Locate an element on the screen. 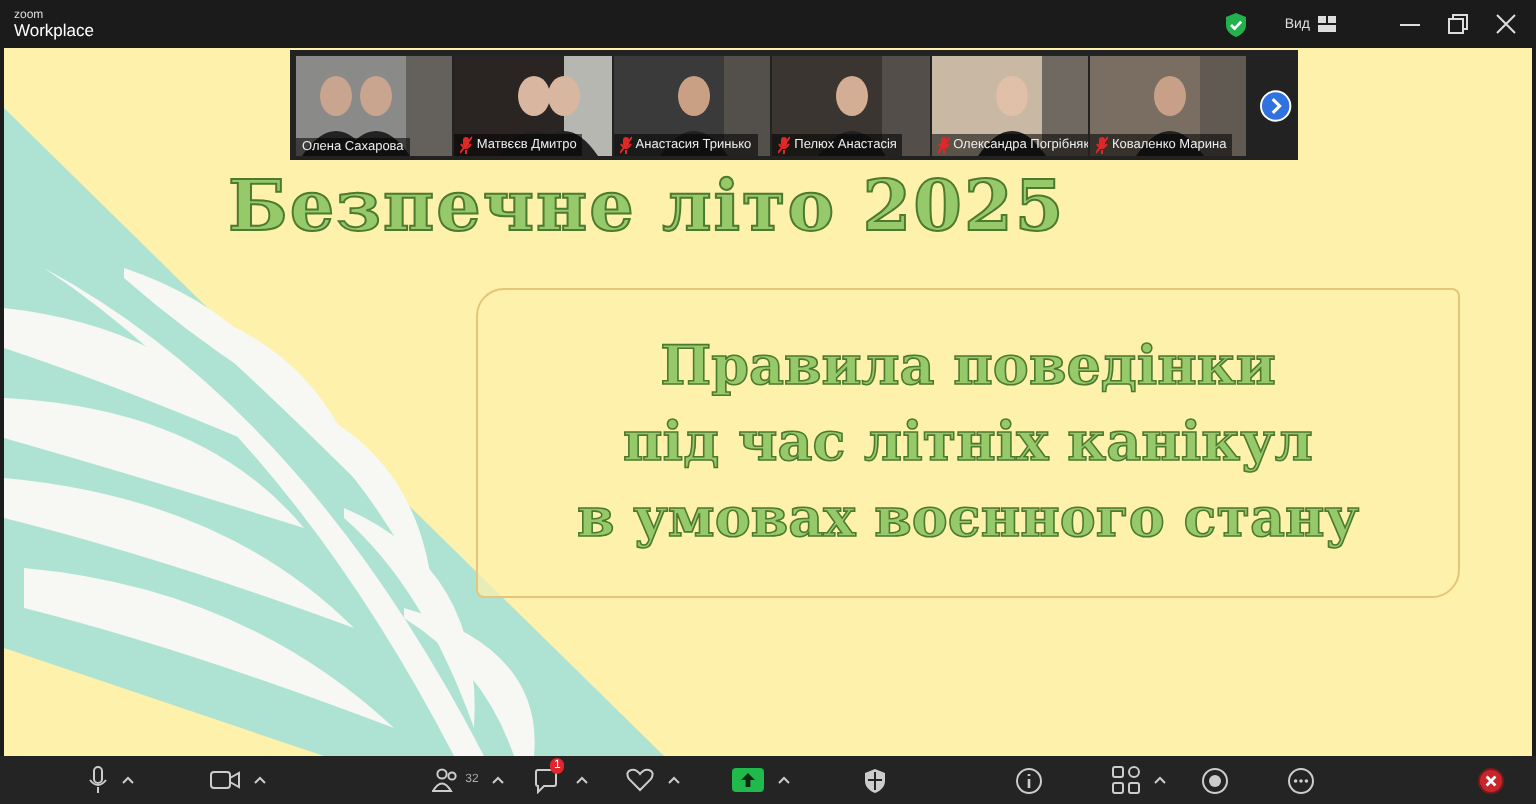 The height and width of the screenshot is (804, 1536). more-icon is located at coordinates (1301, 780).